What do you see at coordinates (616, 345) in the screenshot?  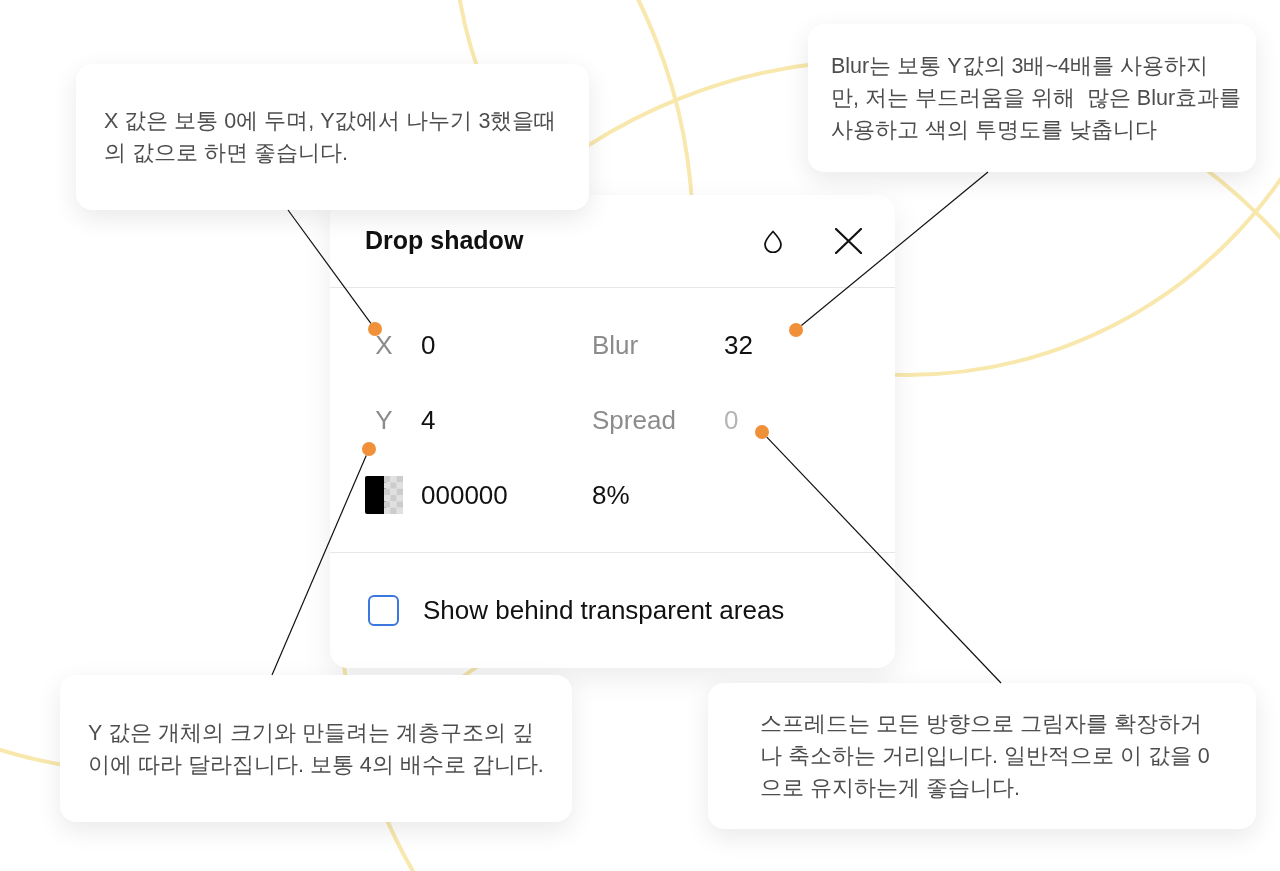 I see `field-label: Blur` at bounding box center [616, 345].